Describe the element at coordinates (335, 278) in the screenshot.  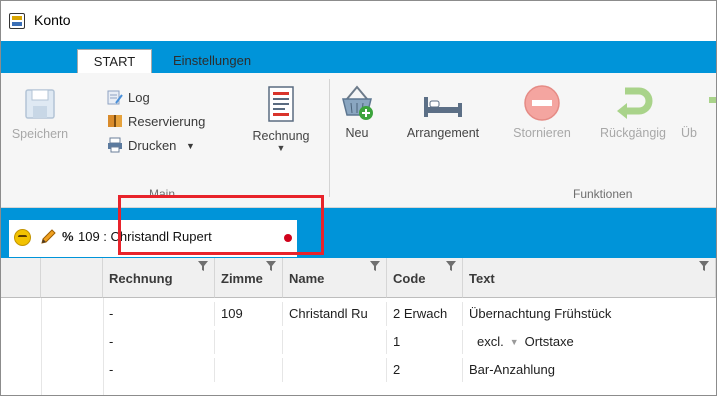
I see `column-header-name: Name` at that location.